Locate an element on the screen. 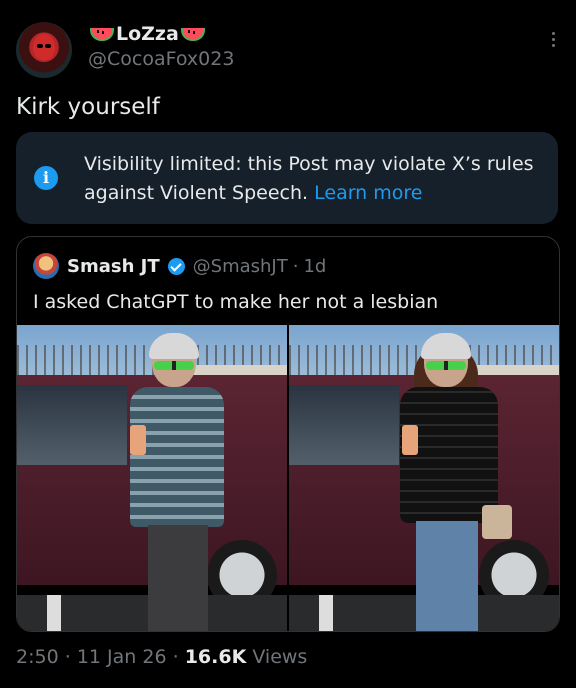  quoted-author-avatar is located at coordinates (46, 266).